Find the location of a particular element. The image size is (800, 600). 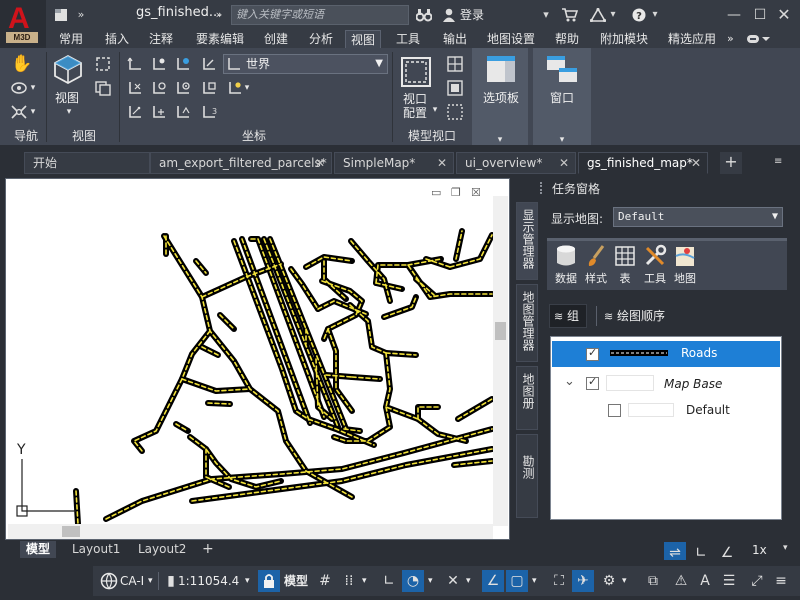

doc-tab-start: 开始 is located at coordinates (87, 163).